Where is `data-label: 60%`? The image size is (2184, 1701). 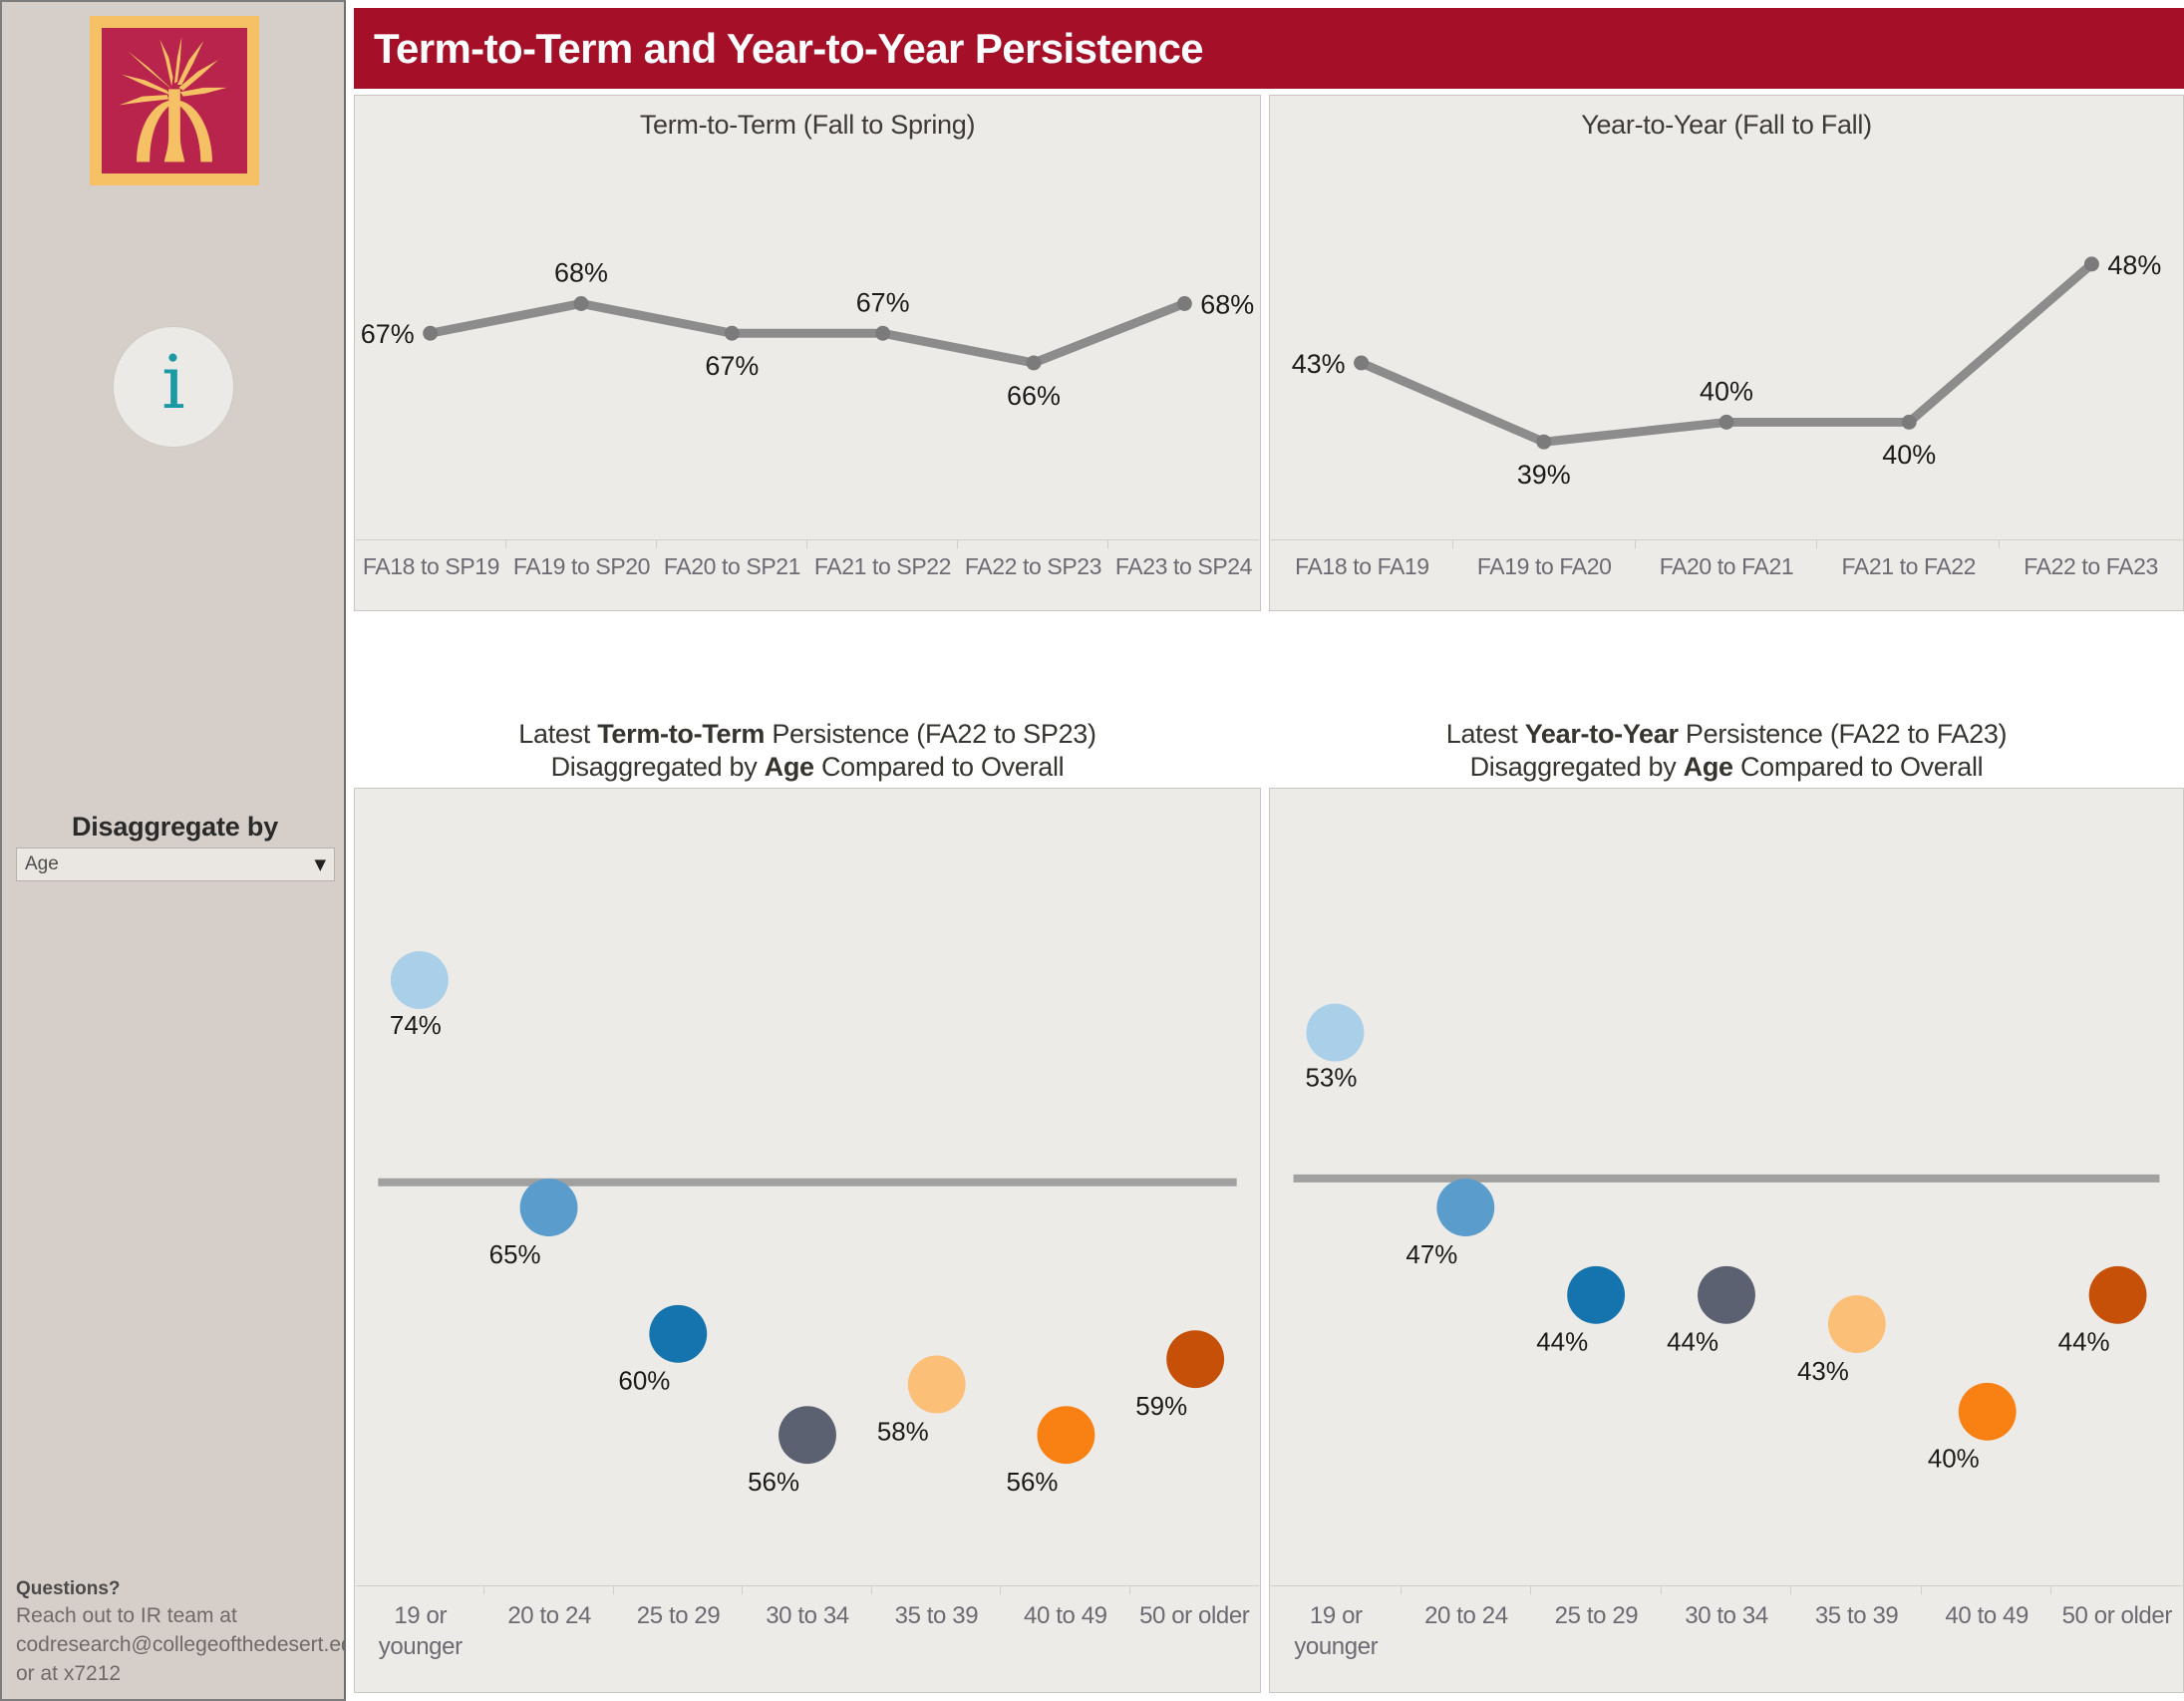 data-label: 60% is located at coordinates (644, 1382).